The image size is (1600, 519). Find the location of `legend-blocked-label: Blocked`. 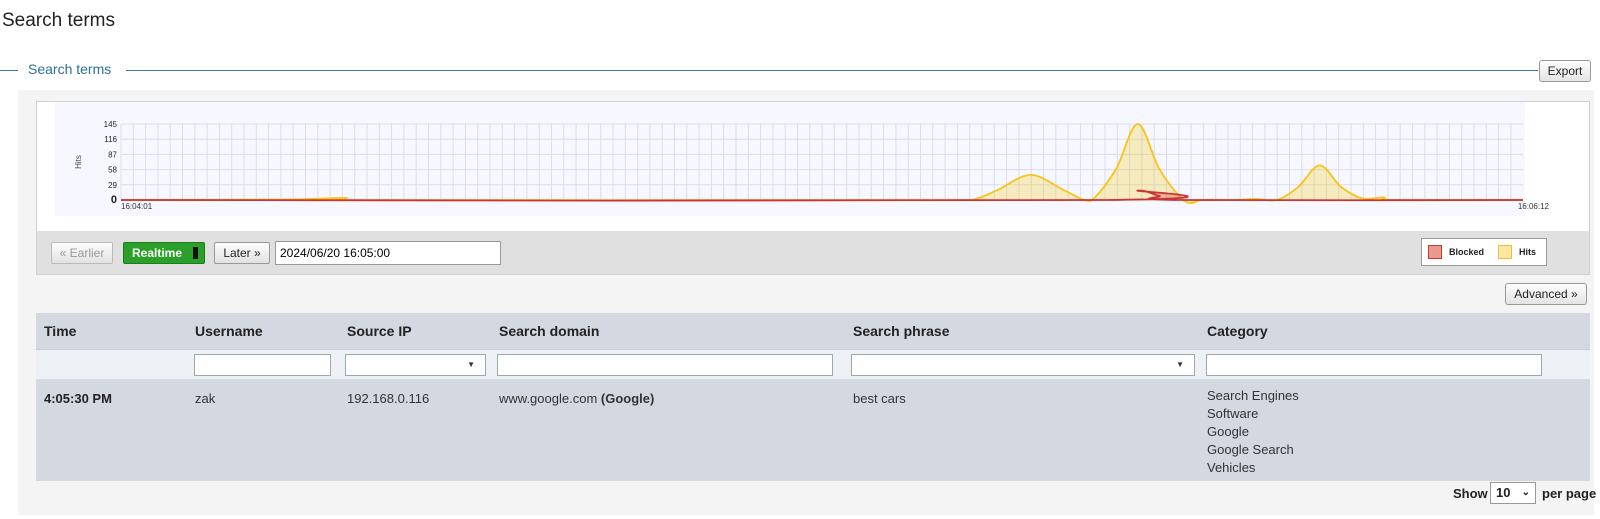

legend-blocked-label: Blocked is located at coordinates (1467, 252).